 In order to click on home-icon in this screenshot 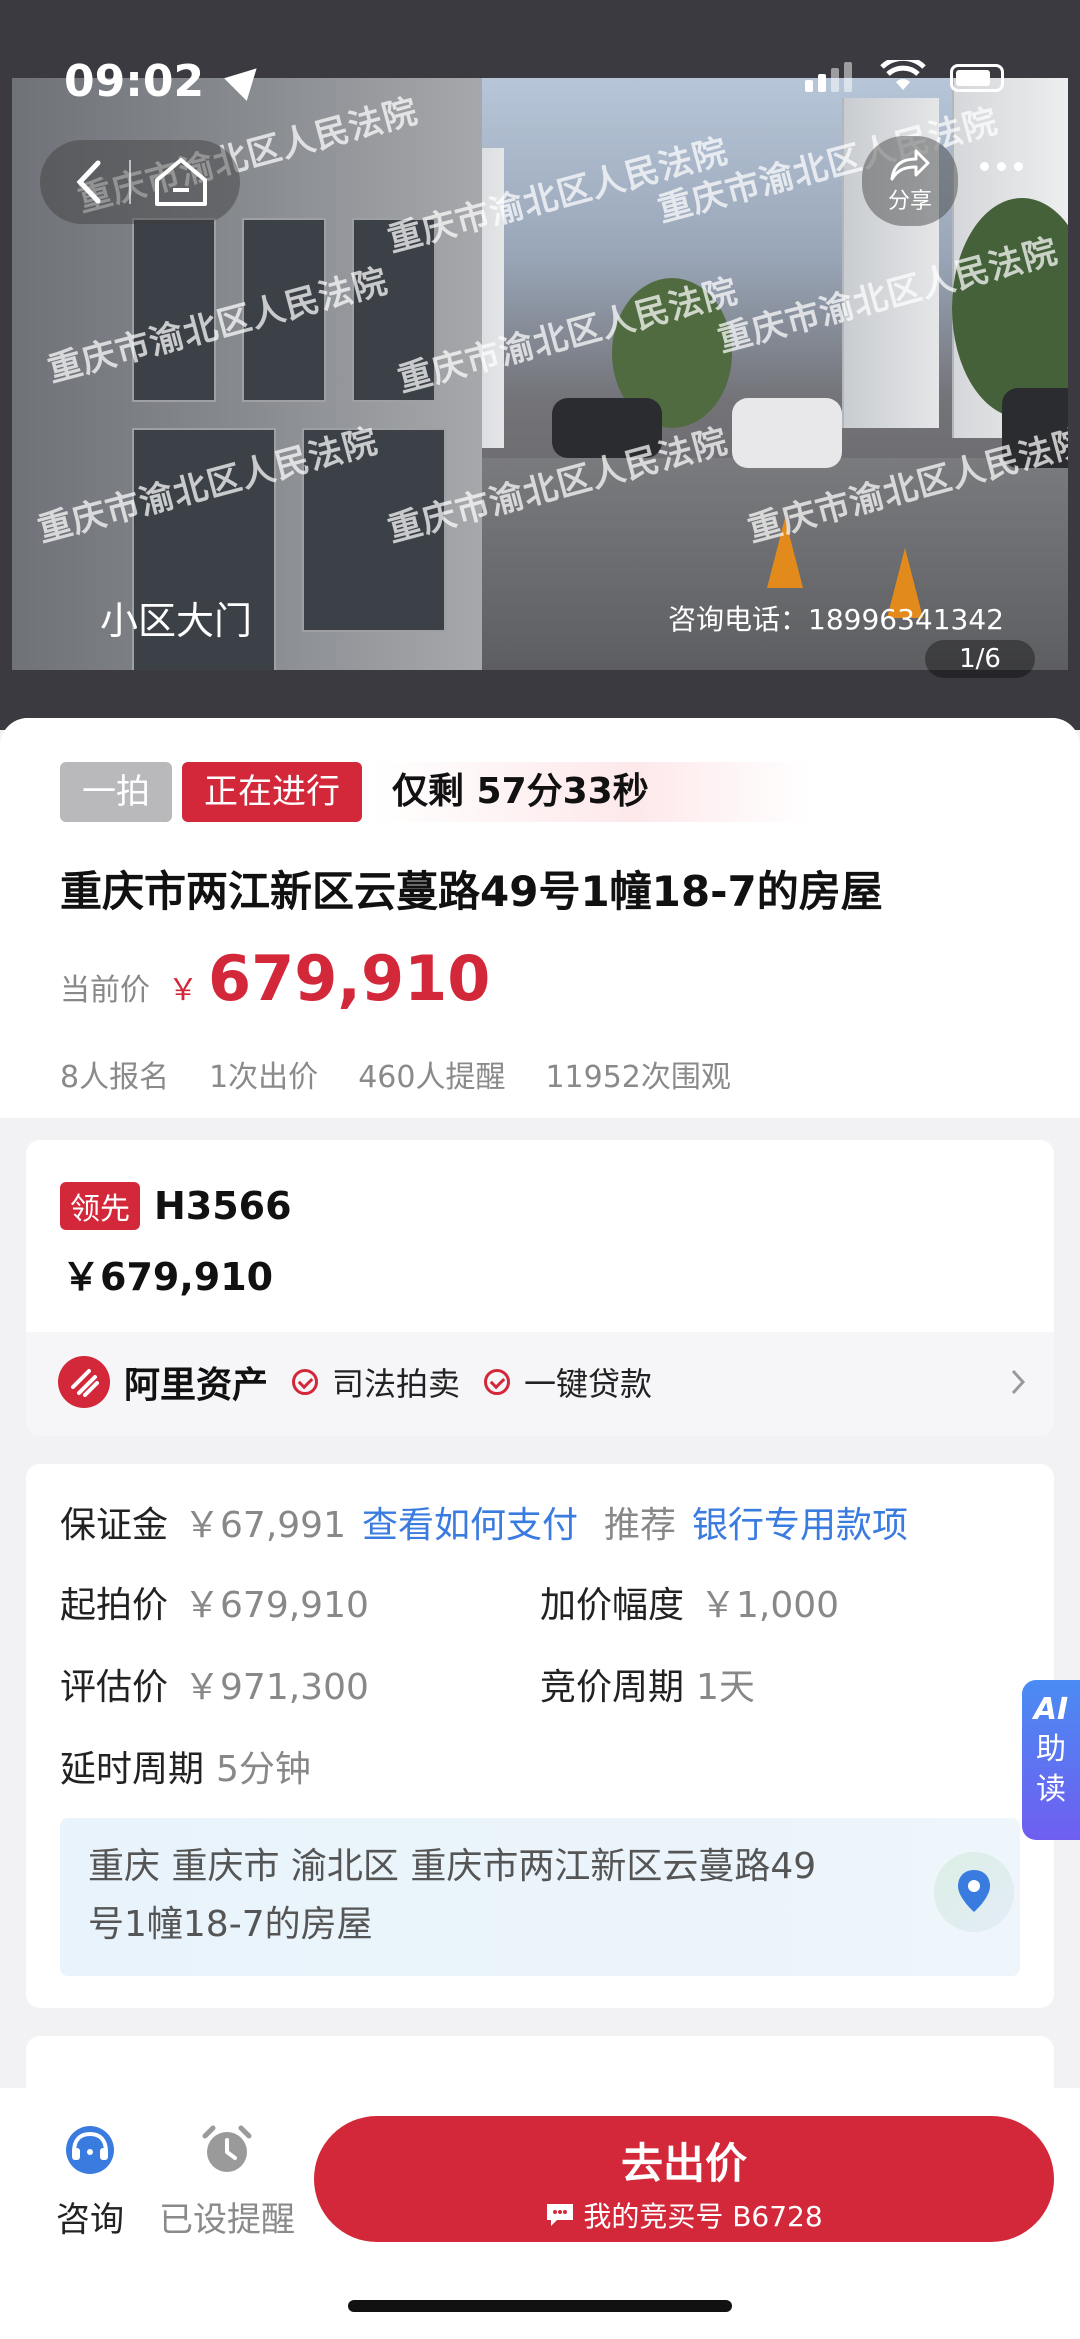, I will do `click(181, 182)`.